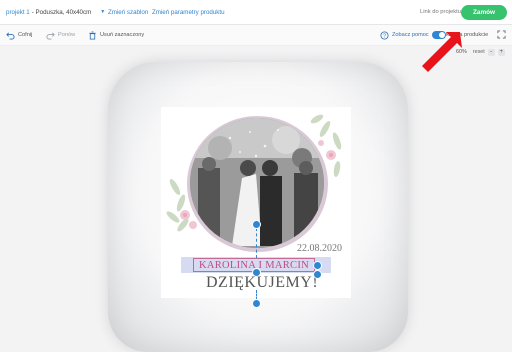  Describe the element at coordinates (67, 35) in the screenshot. I see `redo-label: Ponów` at that location.